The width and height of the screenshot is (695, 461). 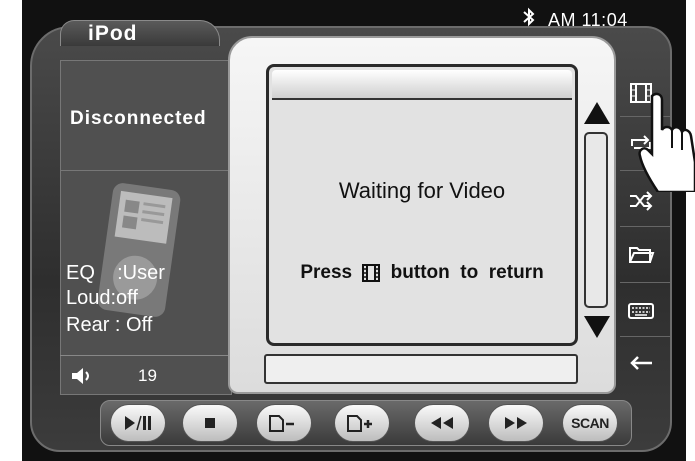 What do you see at coordinates (596, 220) in the screenshot?
I see `scrollbar-track` at bounding box center [596, 220].